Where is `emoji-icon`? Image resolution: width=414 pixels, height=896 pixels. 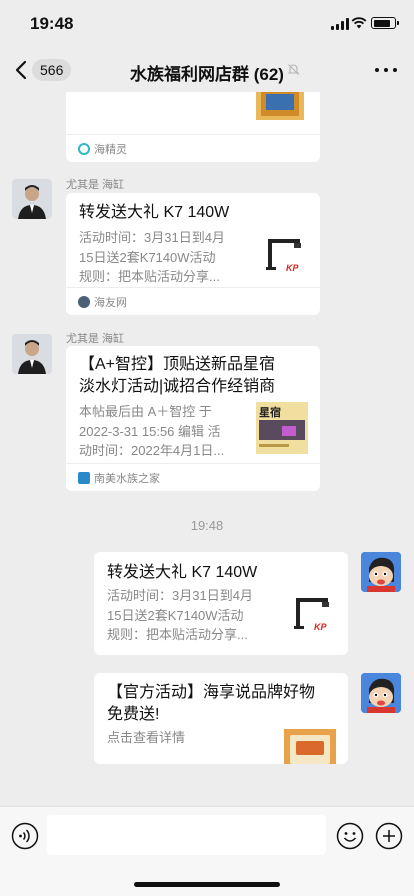
emoji-icon is located at coordinates (350, 836).